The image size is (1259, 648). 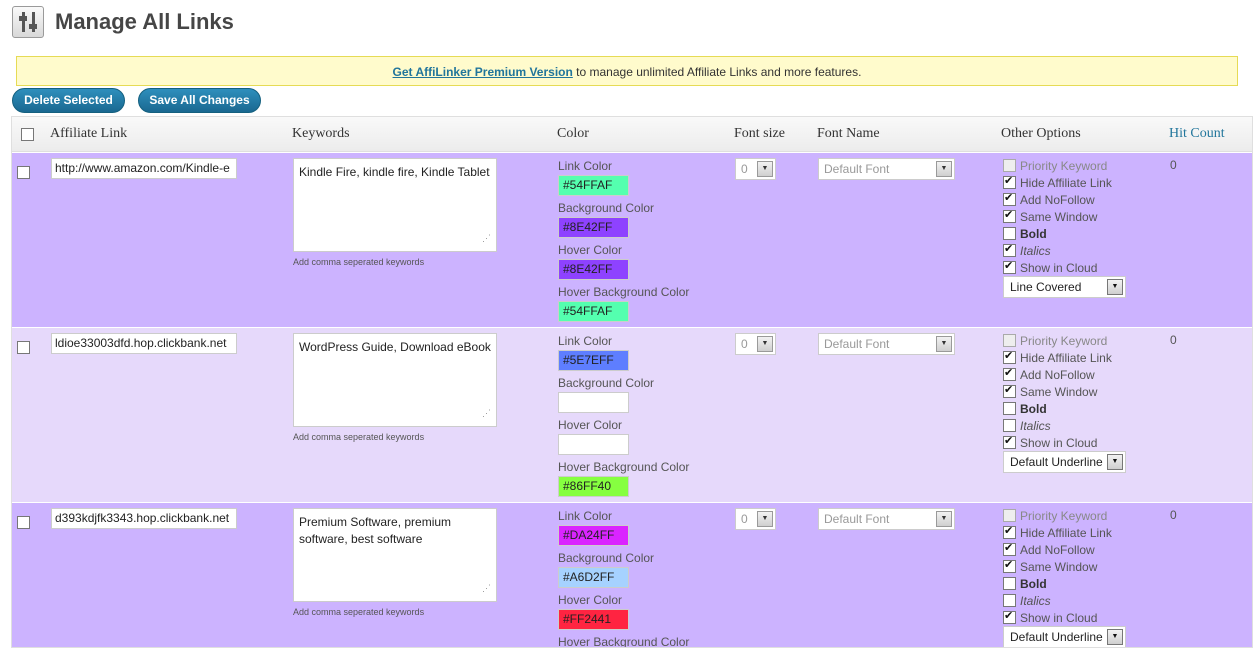 I want to click on keywords-text: Kindle Fire, kindle fire, Kindle Tablet, so click(x=394, y=172).